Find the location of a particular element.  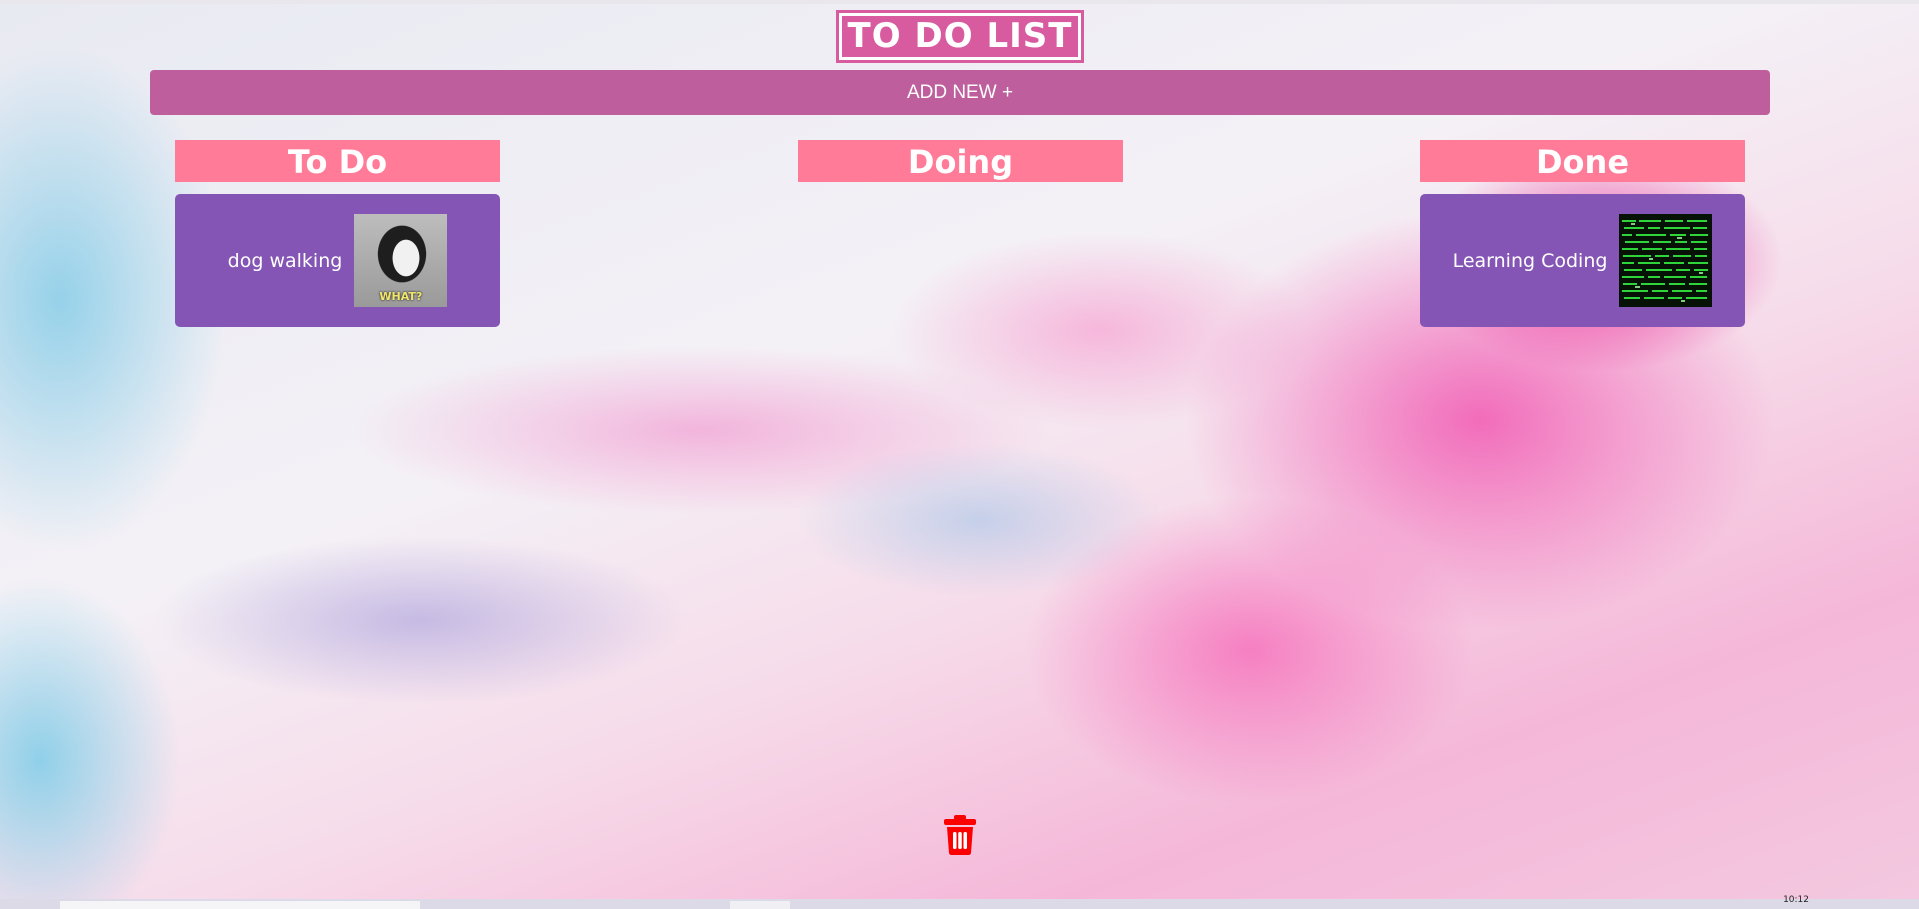

app-title: TO DO LIST is located at coordinates (960, 36).